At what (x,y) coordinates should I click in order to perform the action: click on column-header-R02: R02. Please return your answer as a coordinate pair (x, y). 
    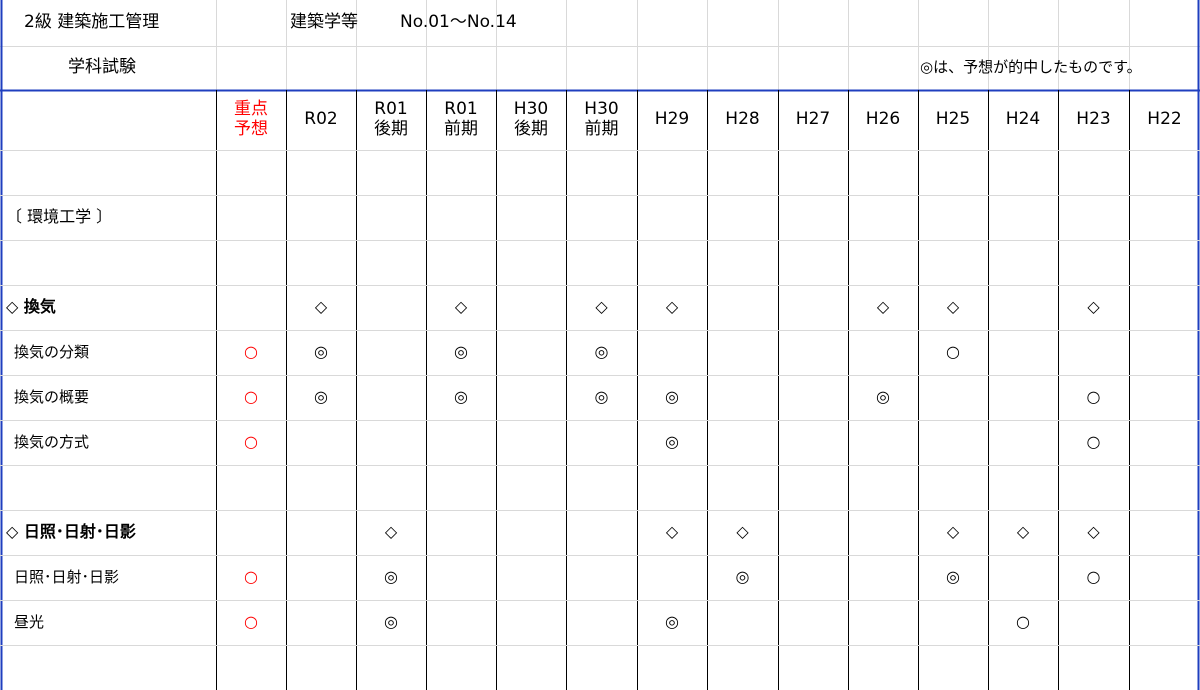
    Looking at the image, I should click on (321, 120).